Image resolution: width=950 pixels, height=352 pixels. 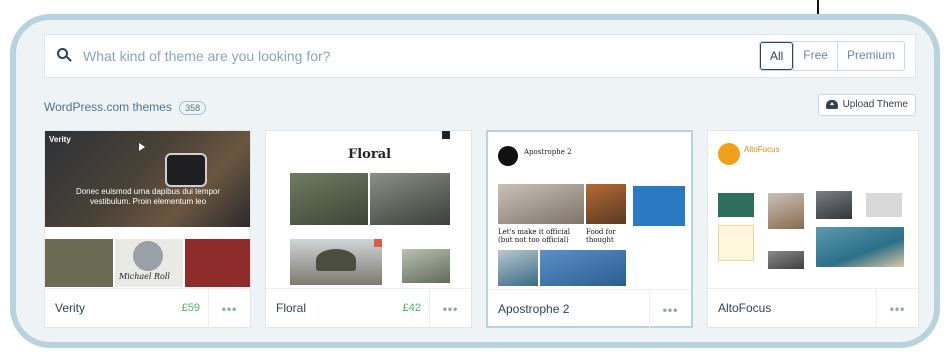 I want to click on menu-box, so click(x=446, y=135).